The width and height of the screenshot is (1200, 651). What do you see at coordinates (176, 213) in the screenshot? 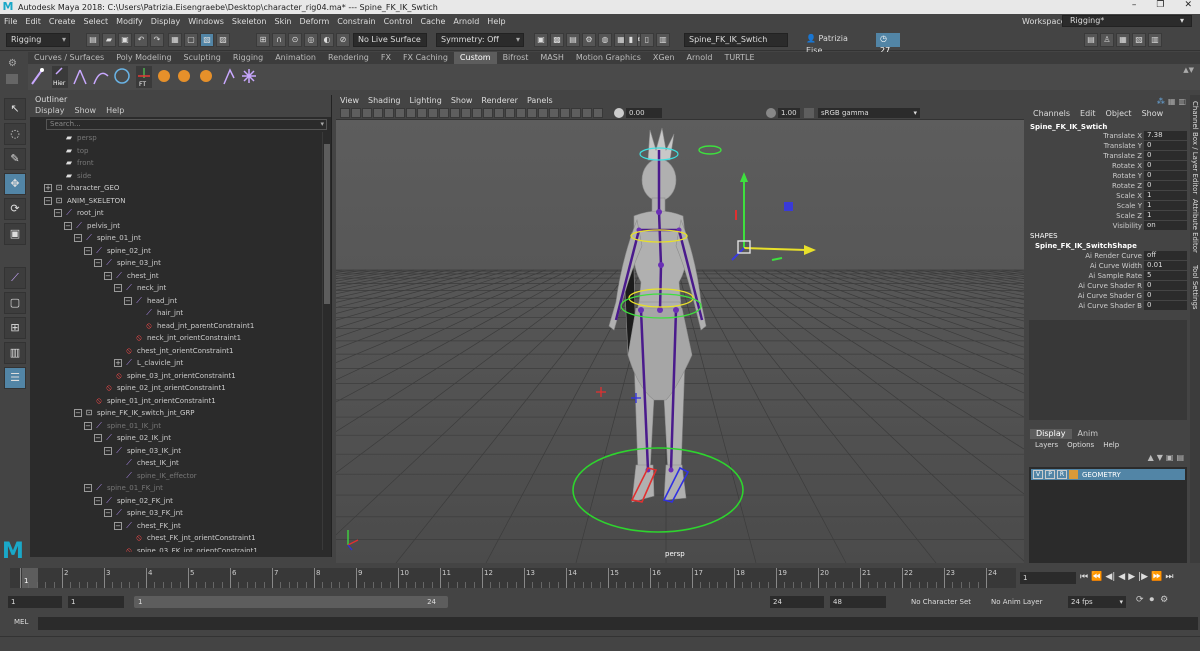
I see `outliner-row: − ⟋ root_jnt` at bounding box center [176, 213].